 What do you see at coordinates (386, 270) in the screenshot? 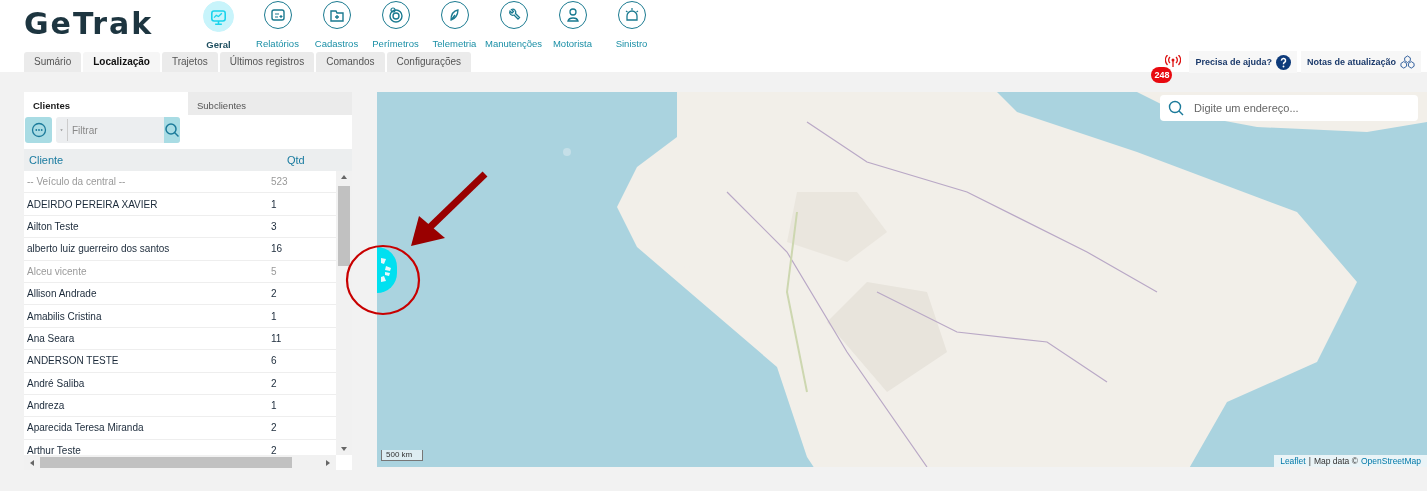
I see `segments-icon` at bounding box center [386, 270].